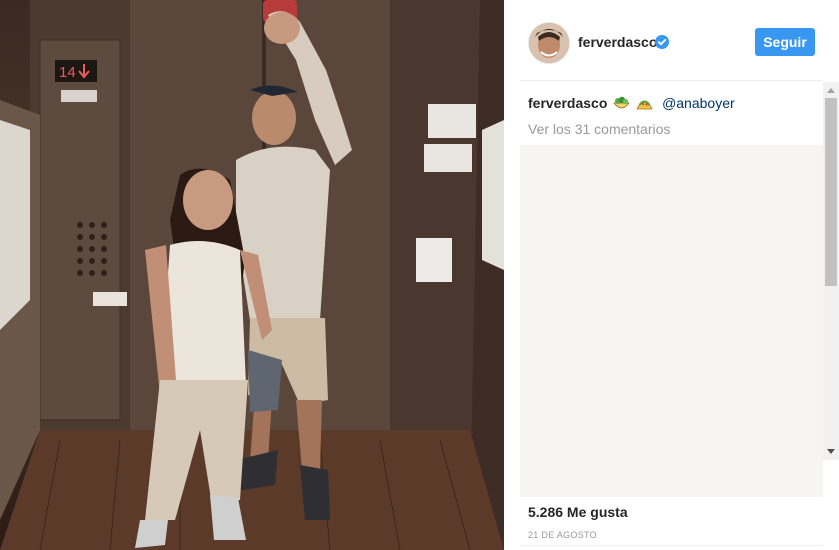 The height and width of the screenshot is (550, 839). What do you see at coordinates (578, 512) in the screenshot?
I see `like-count: 5.286 Me gusta` at bounding box center [578, 512].